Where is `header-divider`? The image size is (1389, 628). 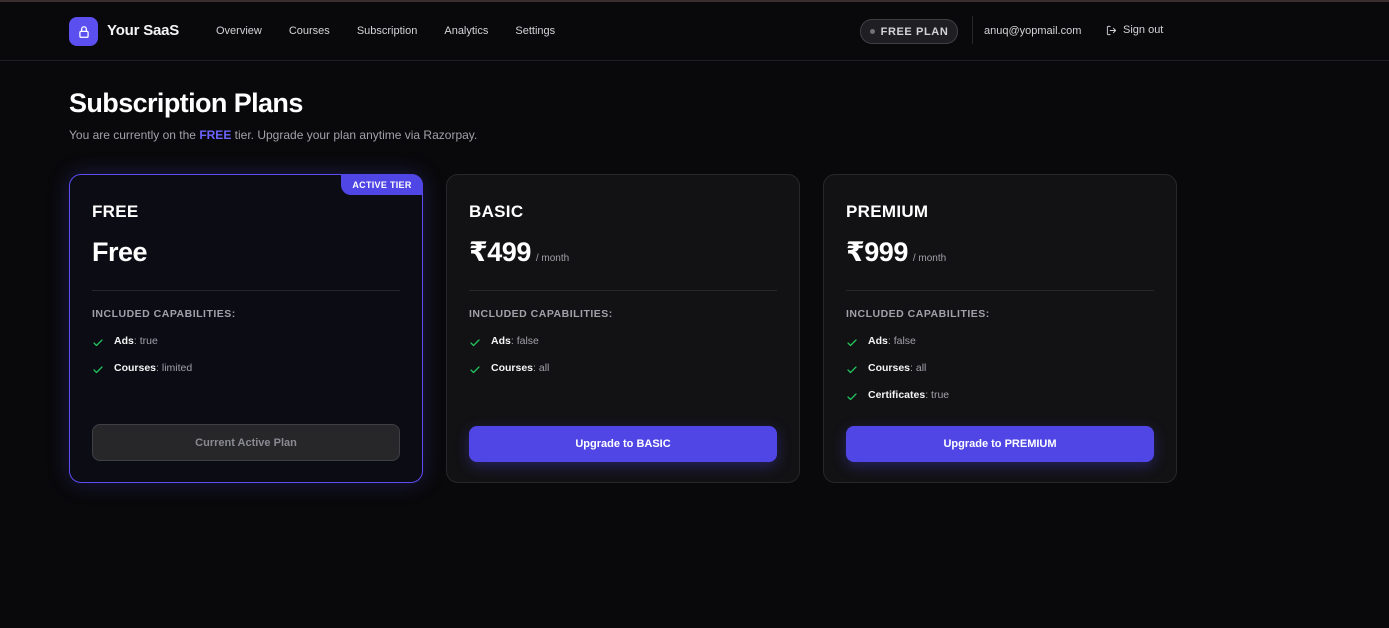 header-divider is located at coordinates (972, 30).